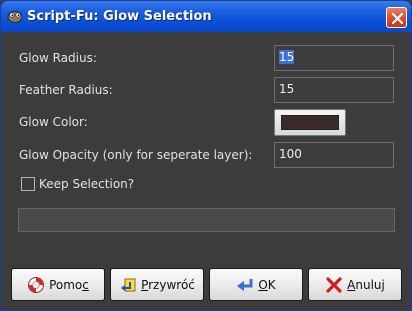 The width and height of the screenshot is (412, 311). I want to click on lifebuoy-icon, so click(36, 285).